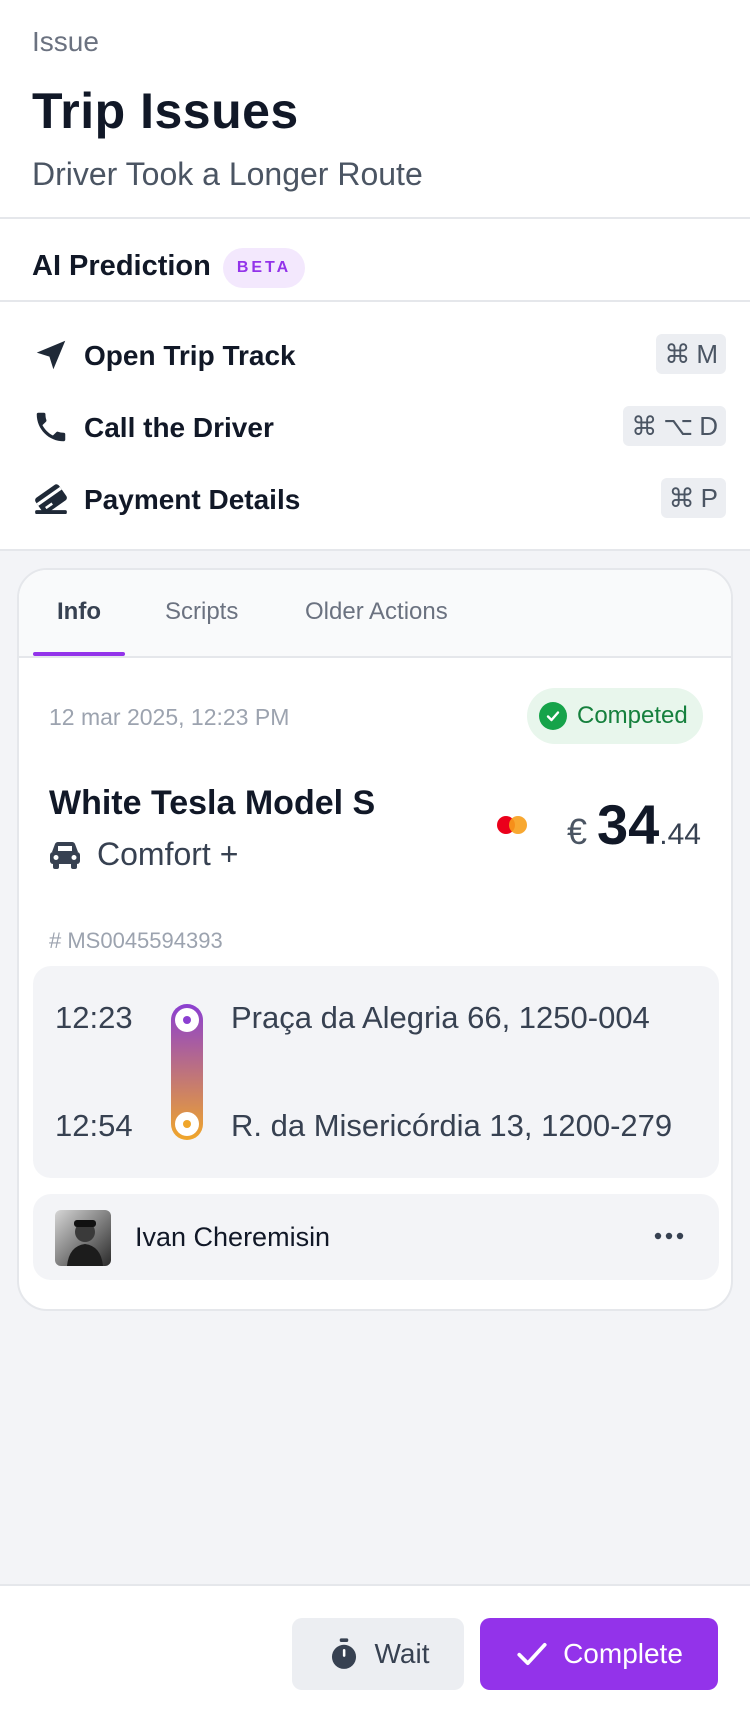 This screenshot has height=1720, width=750. I want to click on action-label: Call the Driver, so click(179, 427).